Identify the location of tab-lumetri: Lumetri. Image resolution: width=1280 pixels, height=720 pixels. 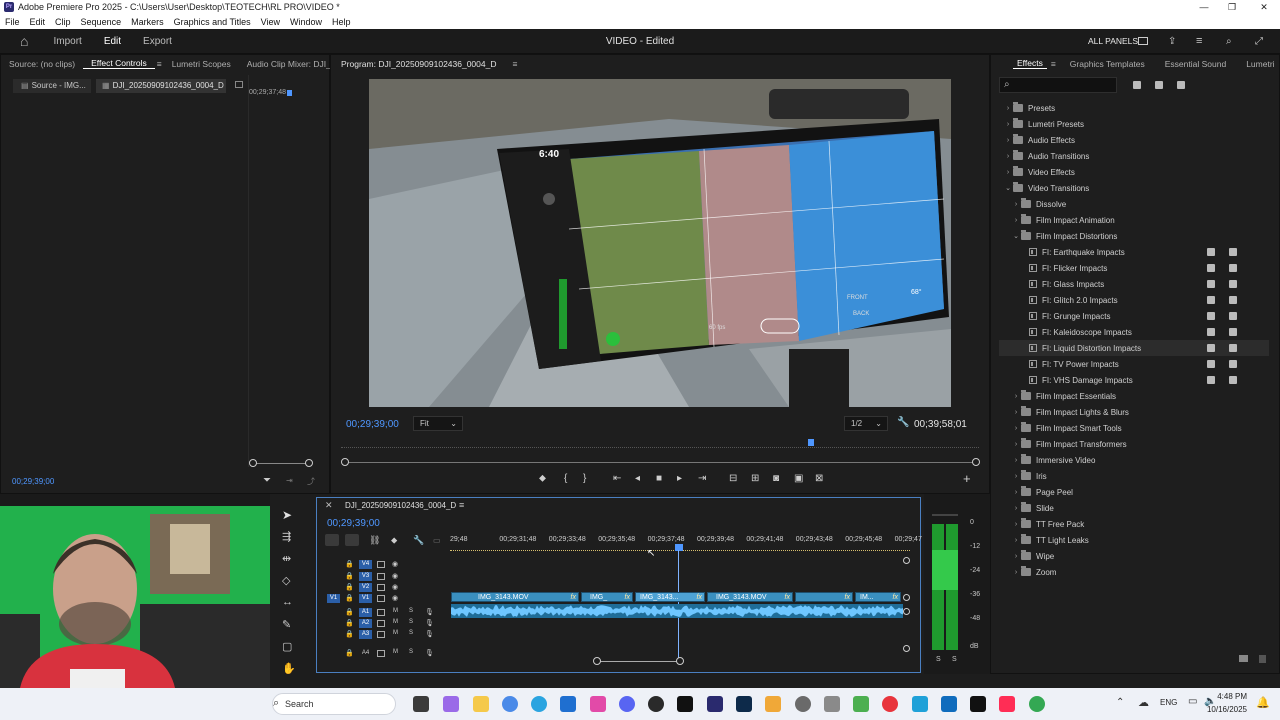
(1258, 64).